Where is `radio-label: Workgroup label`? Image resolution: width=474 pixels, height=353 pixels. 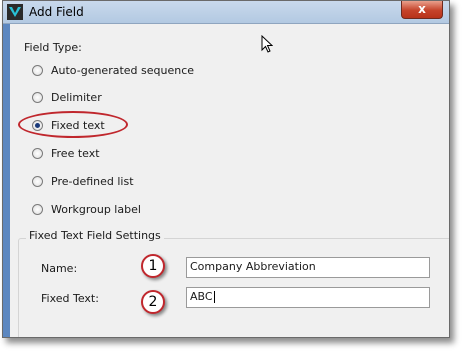
radio-label: Workgroup label is located at coordinates (96, 209).